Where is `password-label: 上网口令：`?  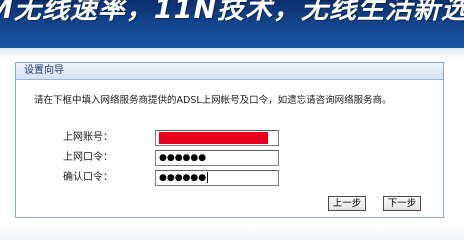 password-label: 上网口令： is located at coordinates (88, 157).